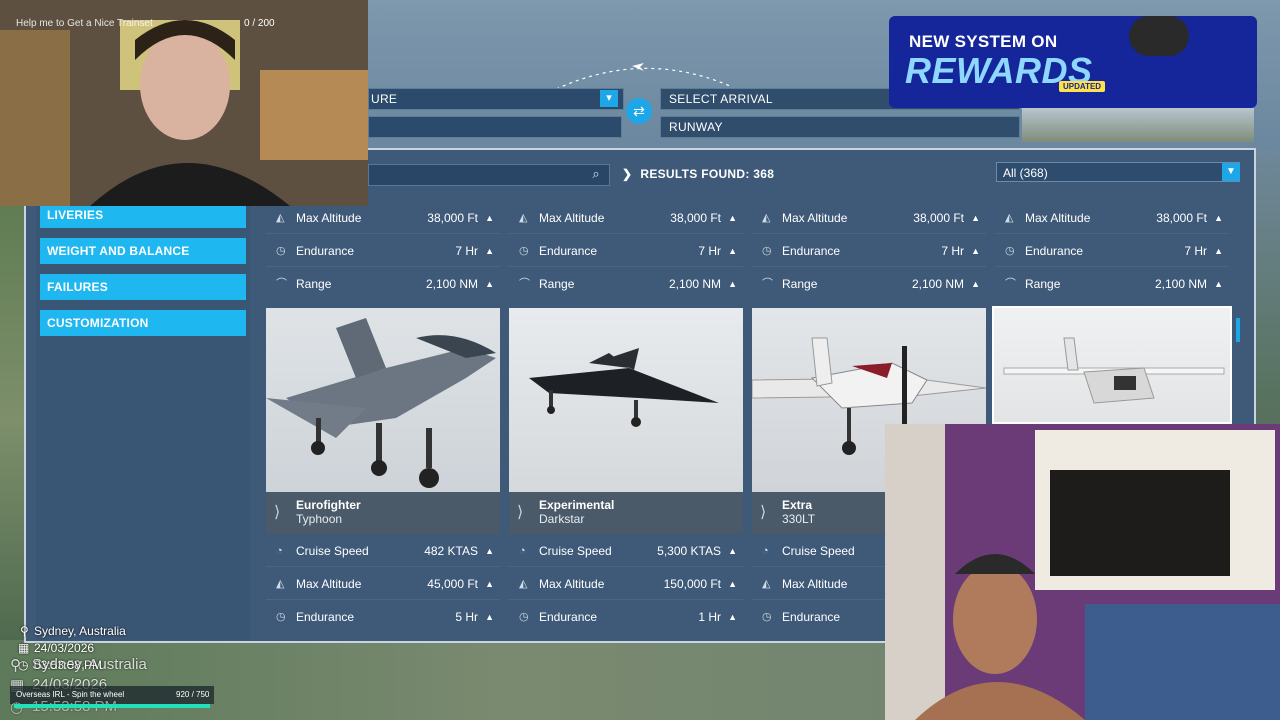 Image resolution: width=1280 pixels, height=720 pixels. What do you see at coordinates (383, 551) in the screenshot?
I see `stat-row: ◔ Cruise Speed 482 KTAS ▲` at bounding box center [383, 551].